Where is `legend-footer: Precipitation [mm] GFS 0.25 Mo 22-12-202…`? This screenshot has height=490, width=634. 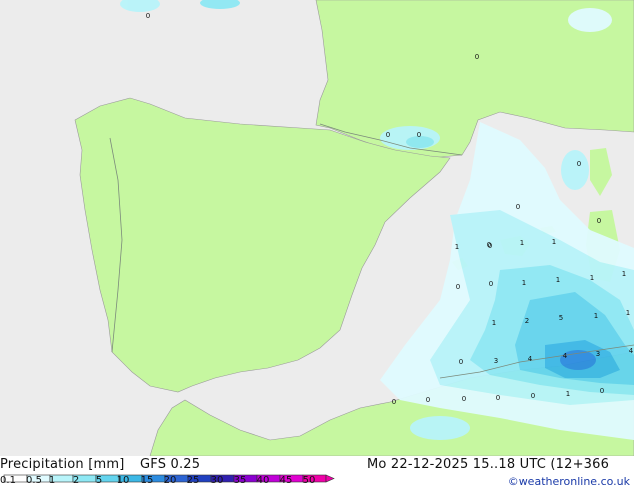
legend-footer: Precipitation [mm] GFS 0.25 Mo 22-12-202… is located at coordinates (317, 473).